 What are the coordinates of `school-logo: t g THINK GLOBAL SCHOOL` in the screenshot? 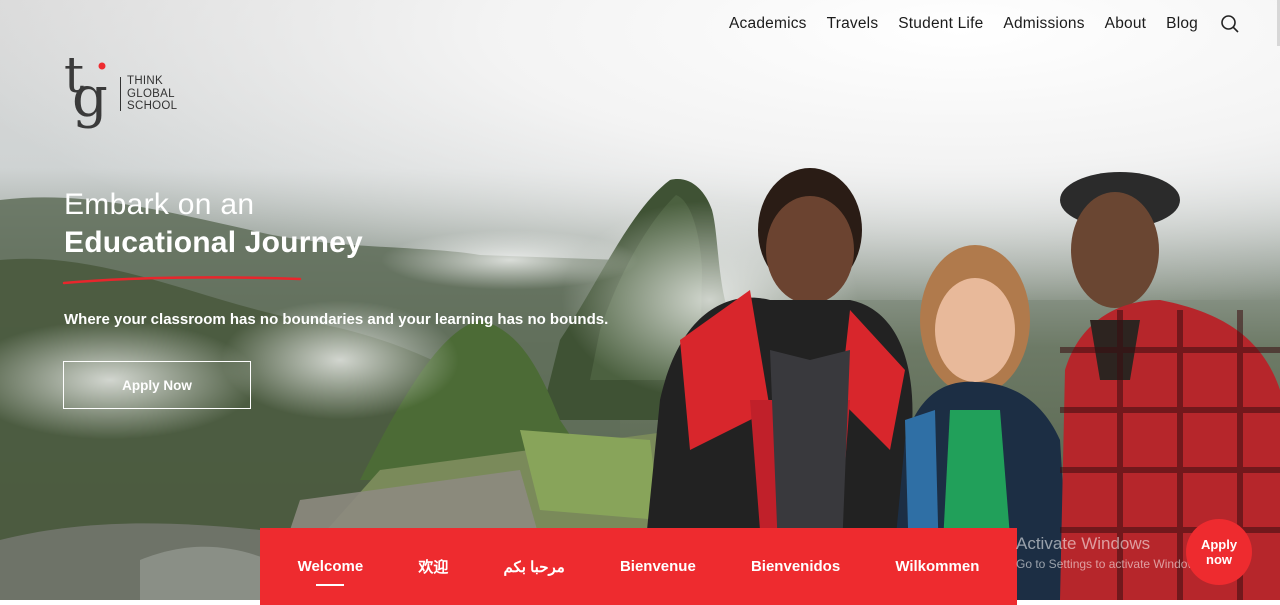 It's located at (119, 94).